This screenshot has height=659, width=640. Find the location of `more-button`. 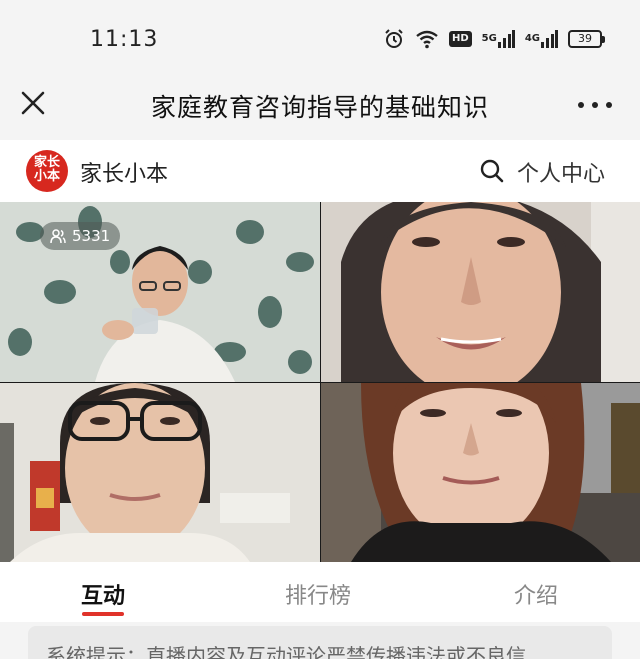

more-button is located at coordinates (595, 105).